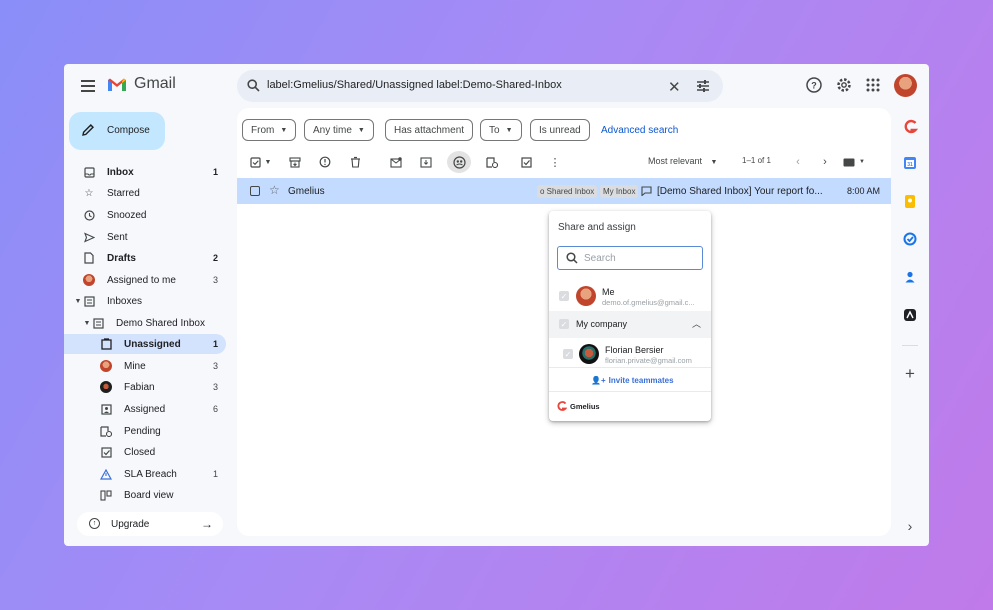 This screenshot has height=610, width=993. Describe the element at coordinates (106, 474) in the screenshot. I see `warning-triangle-icon` at that location.